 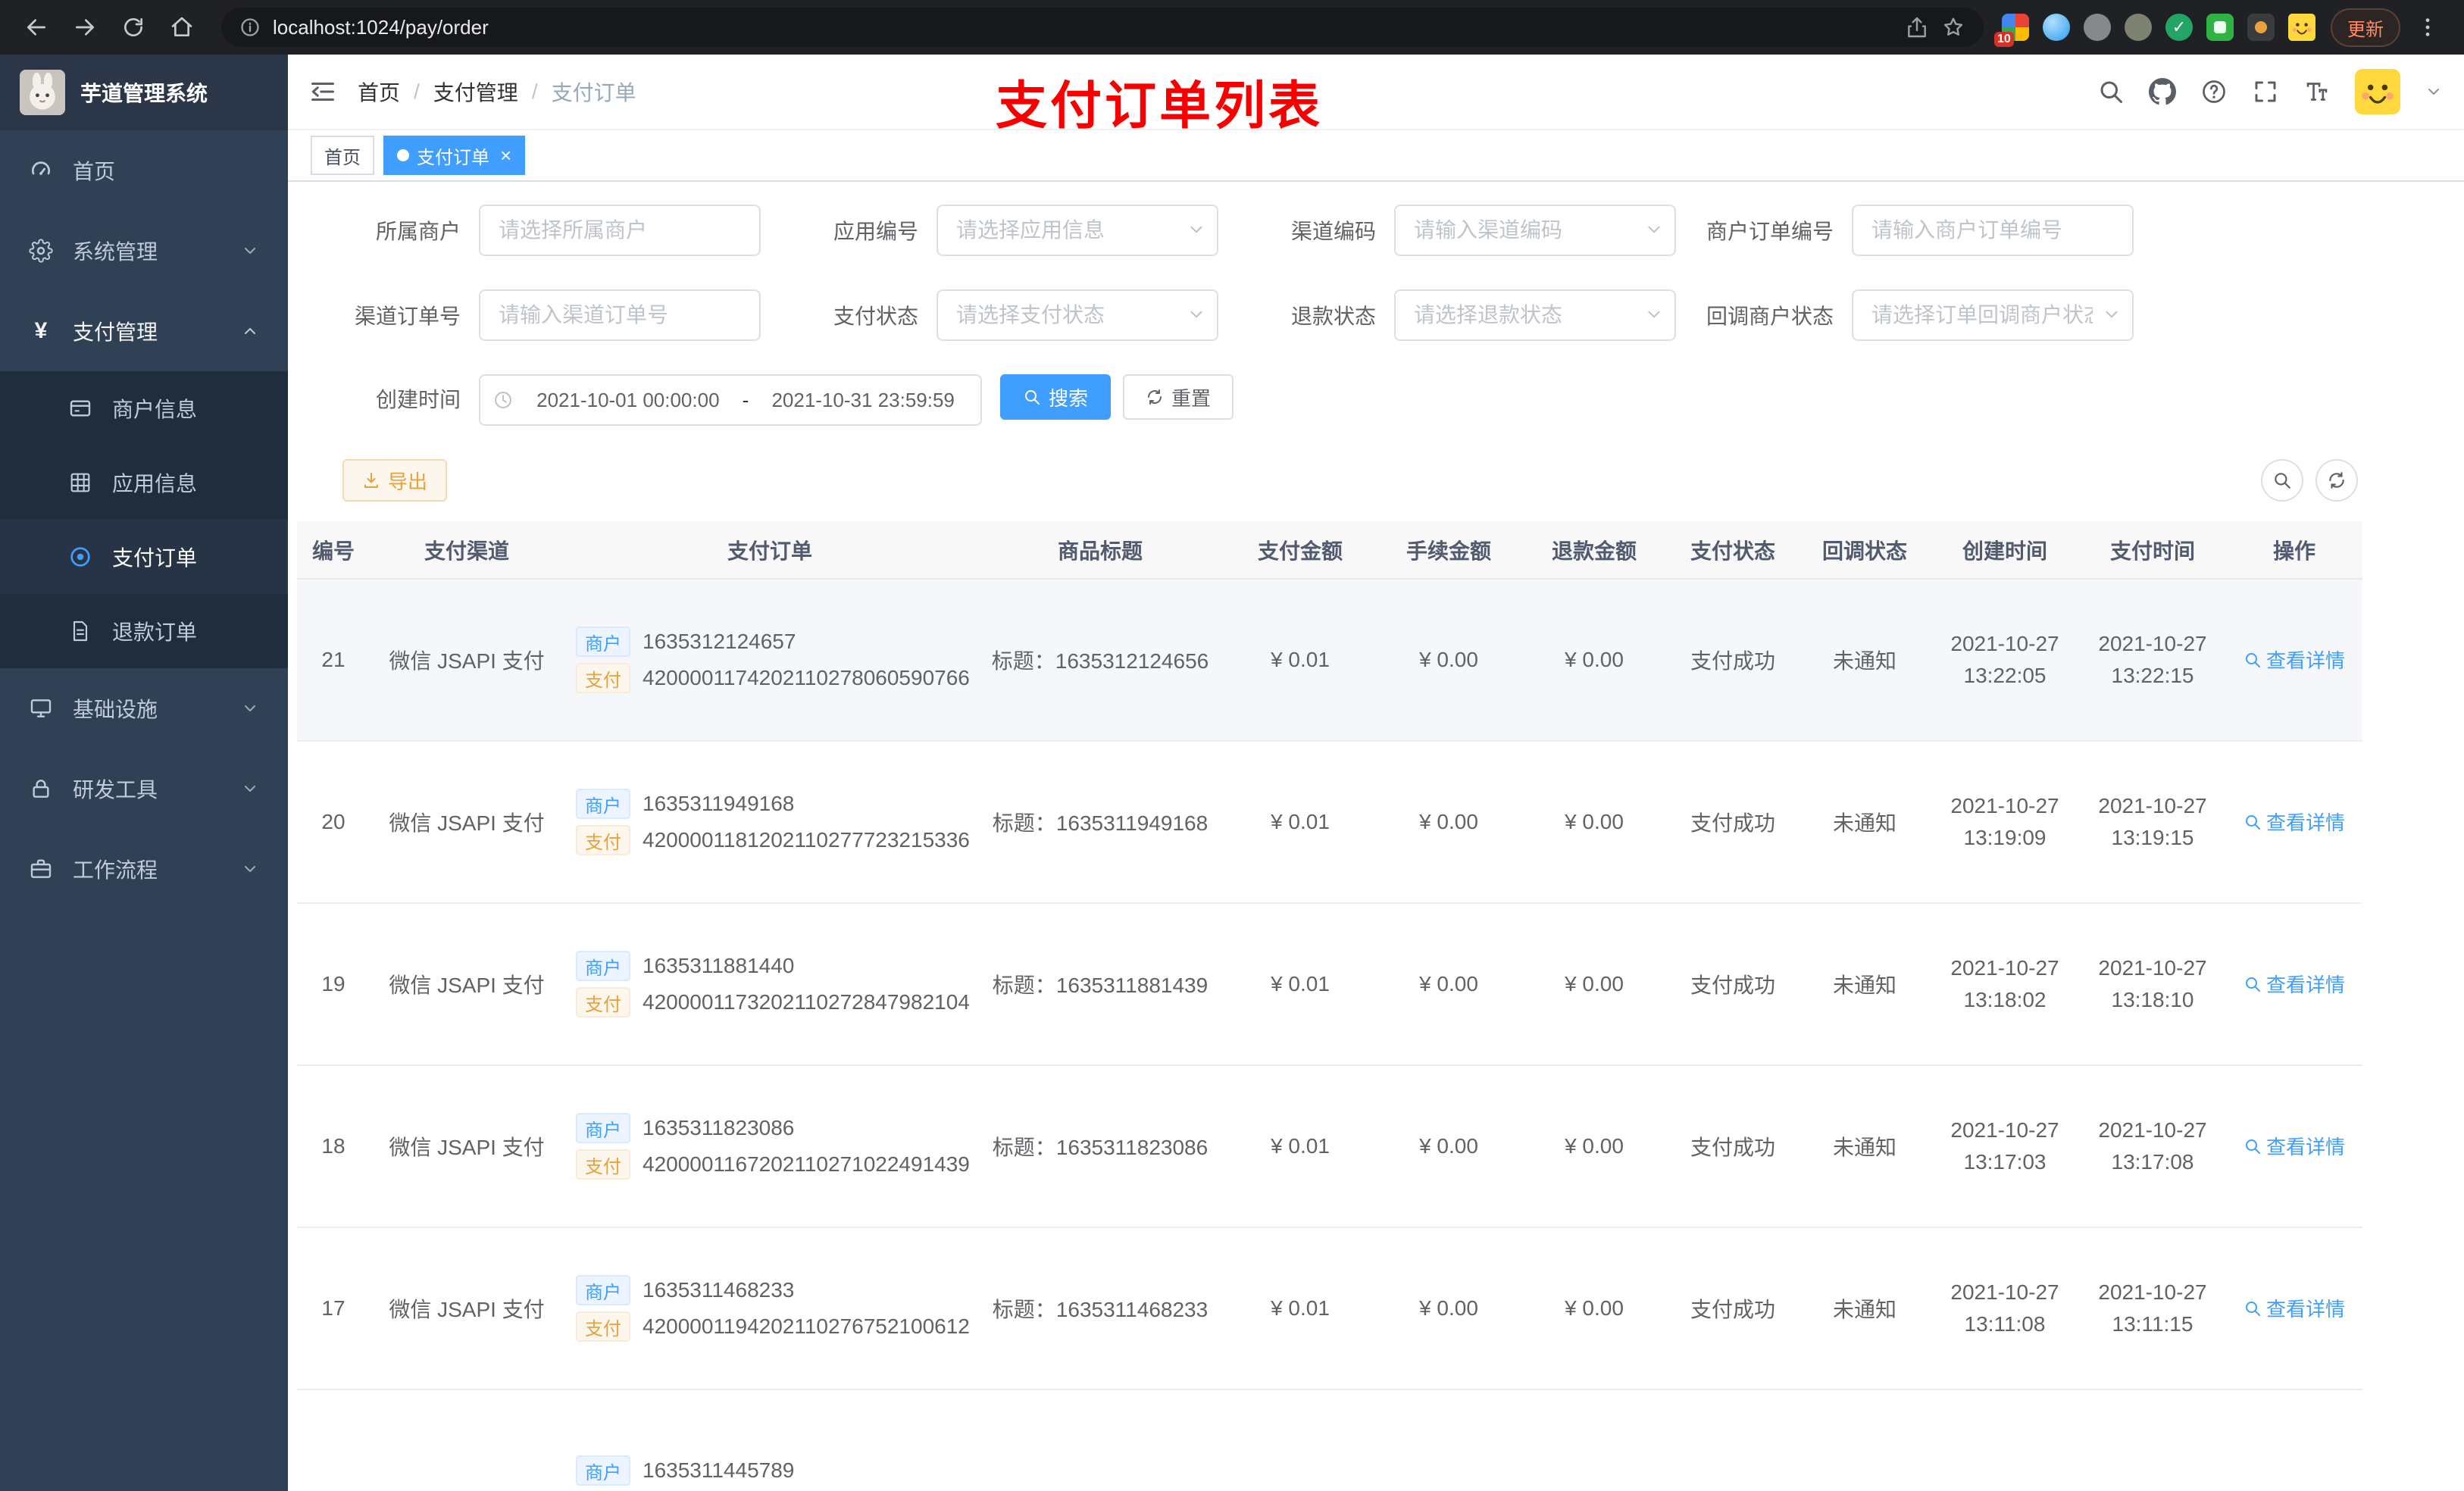 What do you see at coordinates (144, 482) in the screenshot?
I see `sidebar-item-app-info: 应用信息` at bounding box center [144, 482].